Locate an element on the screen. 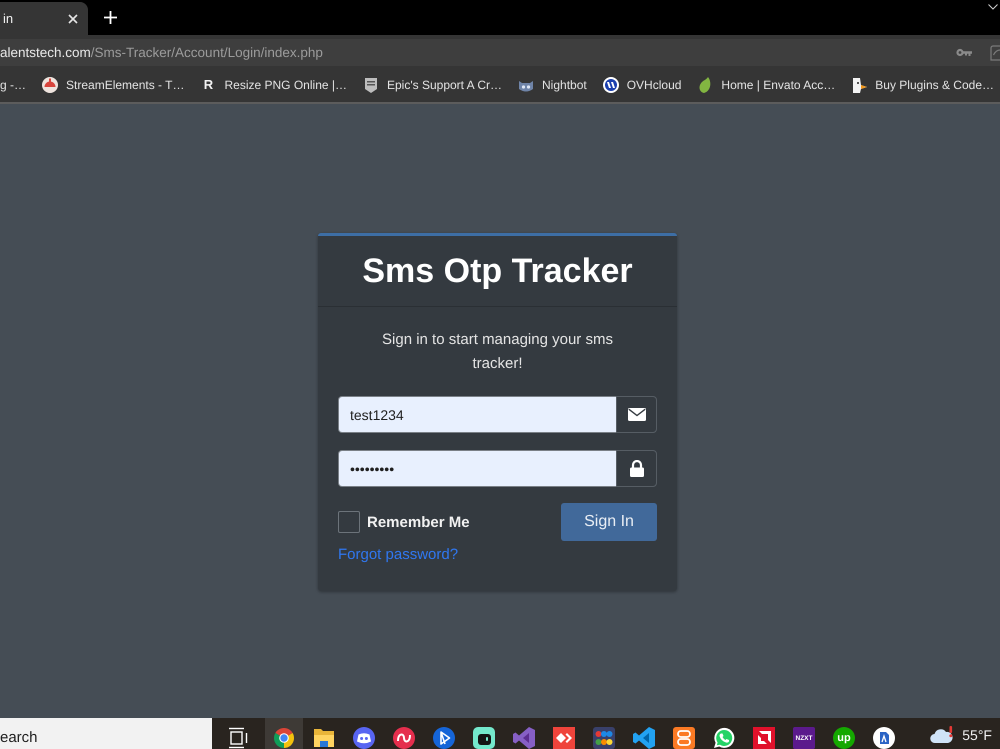 The height and width of the screenshot is (749, 1000). circle-logo-icon is located at coordinates (884, 738).